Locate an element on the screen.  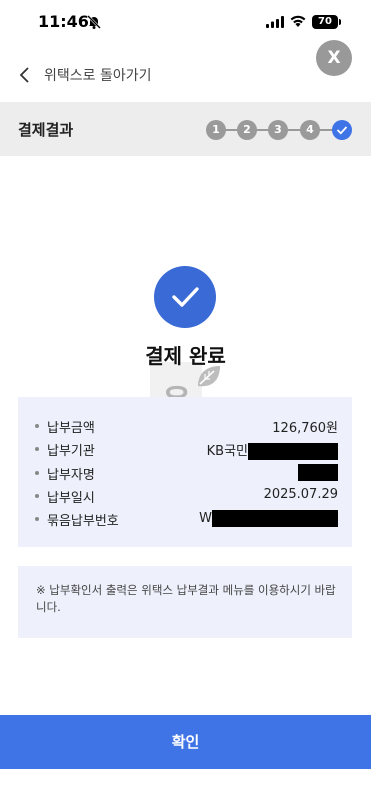
detail-value-wrap is located at coordinates (318, 472).